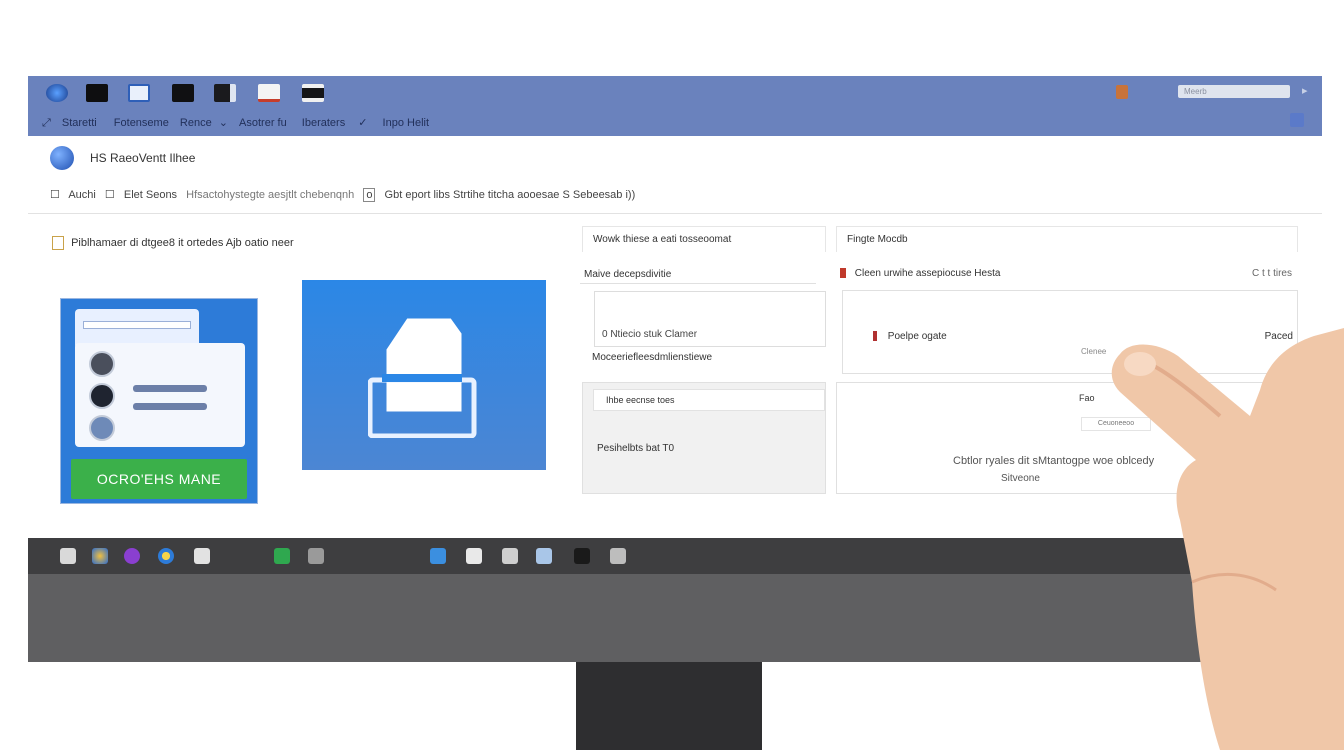  What do you see at coordinates (406, 123) in the screenshot?
I see `menu-item: Inpo Helit` at bounding box center [406, 123].